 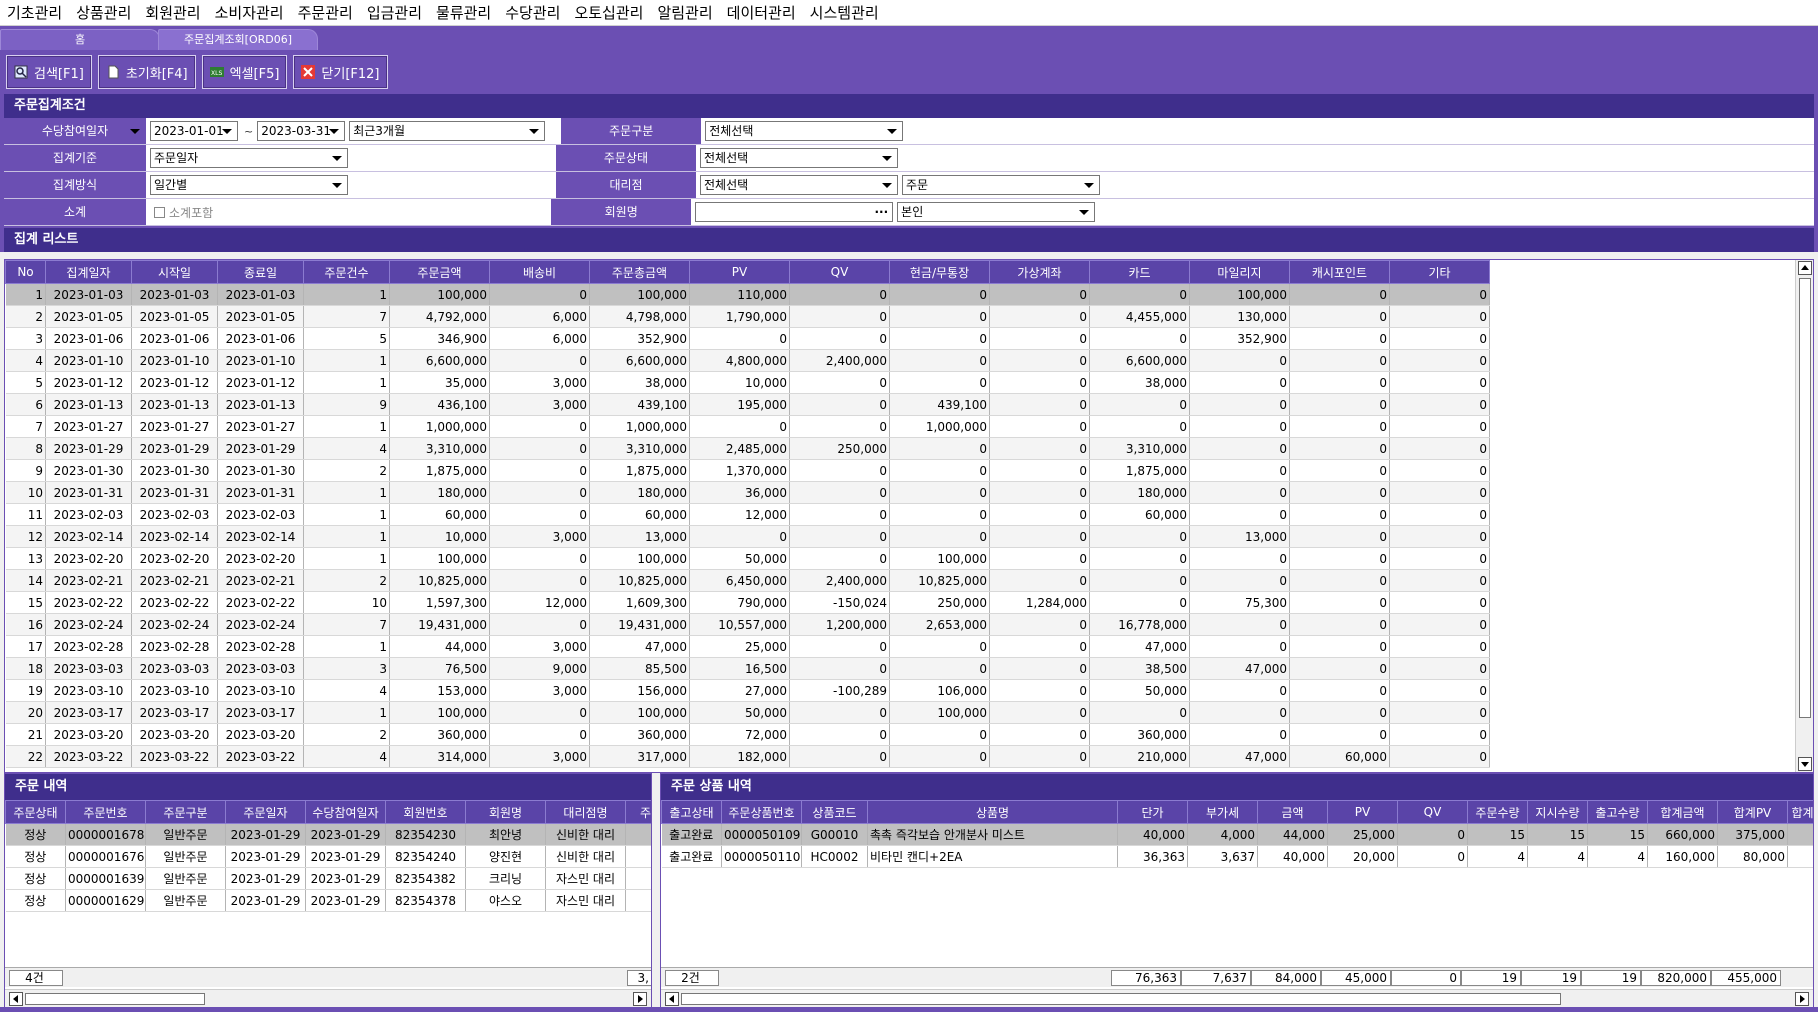 I want to click on column-header: 합계금액, so click(x=1682, y=812).